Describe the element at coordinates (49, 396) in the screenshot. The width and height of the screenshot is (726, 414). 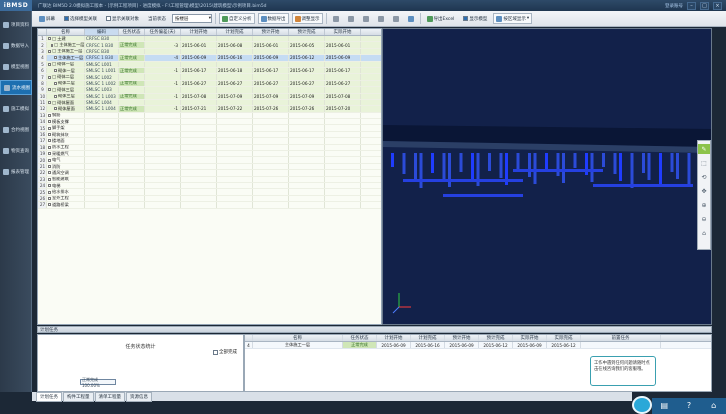
I see `bottom-tab: 计划任务` at that location.